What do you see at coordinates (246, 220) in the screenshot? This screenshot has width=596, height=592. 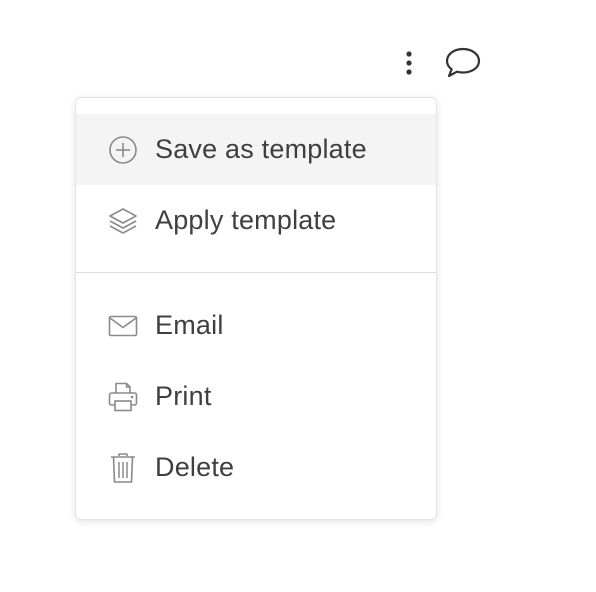 I see `menu-item-label: Apply template` at bounding box center [246, 220].